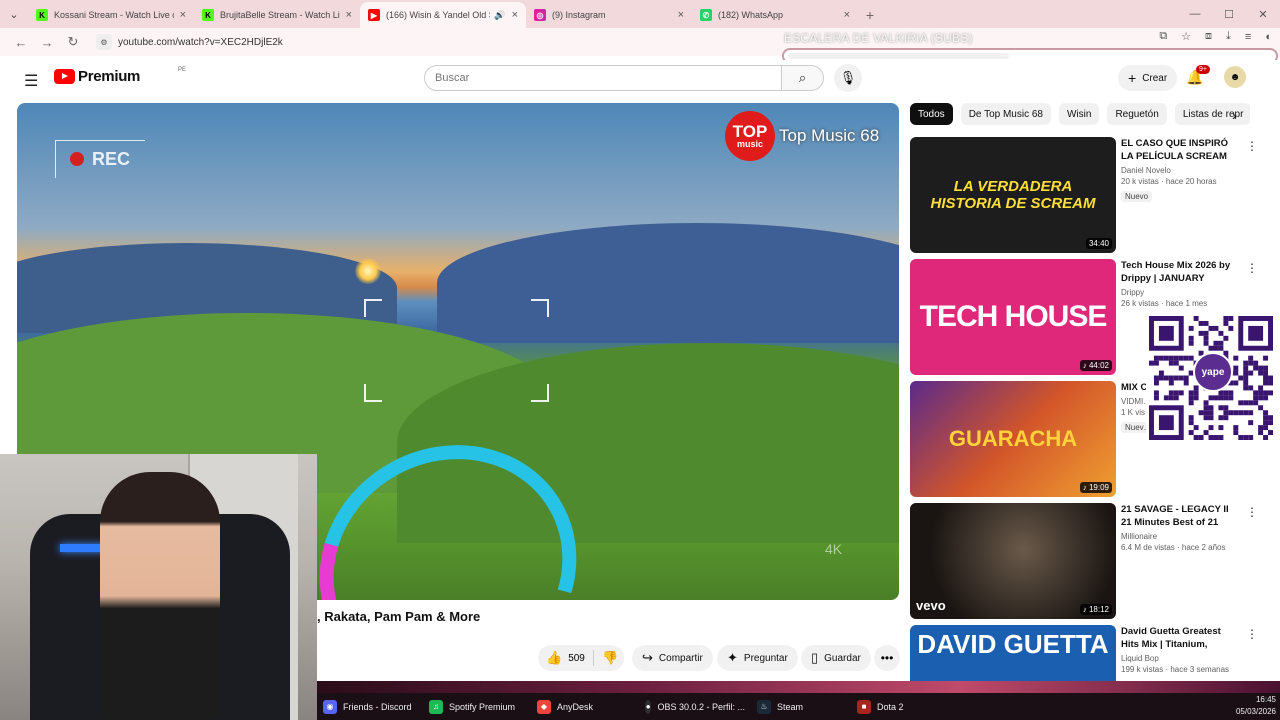  Describe the element at coordinates (672, 658) in the screenshot. I see `share-button: ↪ Compartir` at that location.